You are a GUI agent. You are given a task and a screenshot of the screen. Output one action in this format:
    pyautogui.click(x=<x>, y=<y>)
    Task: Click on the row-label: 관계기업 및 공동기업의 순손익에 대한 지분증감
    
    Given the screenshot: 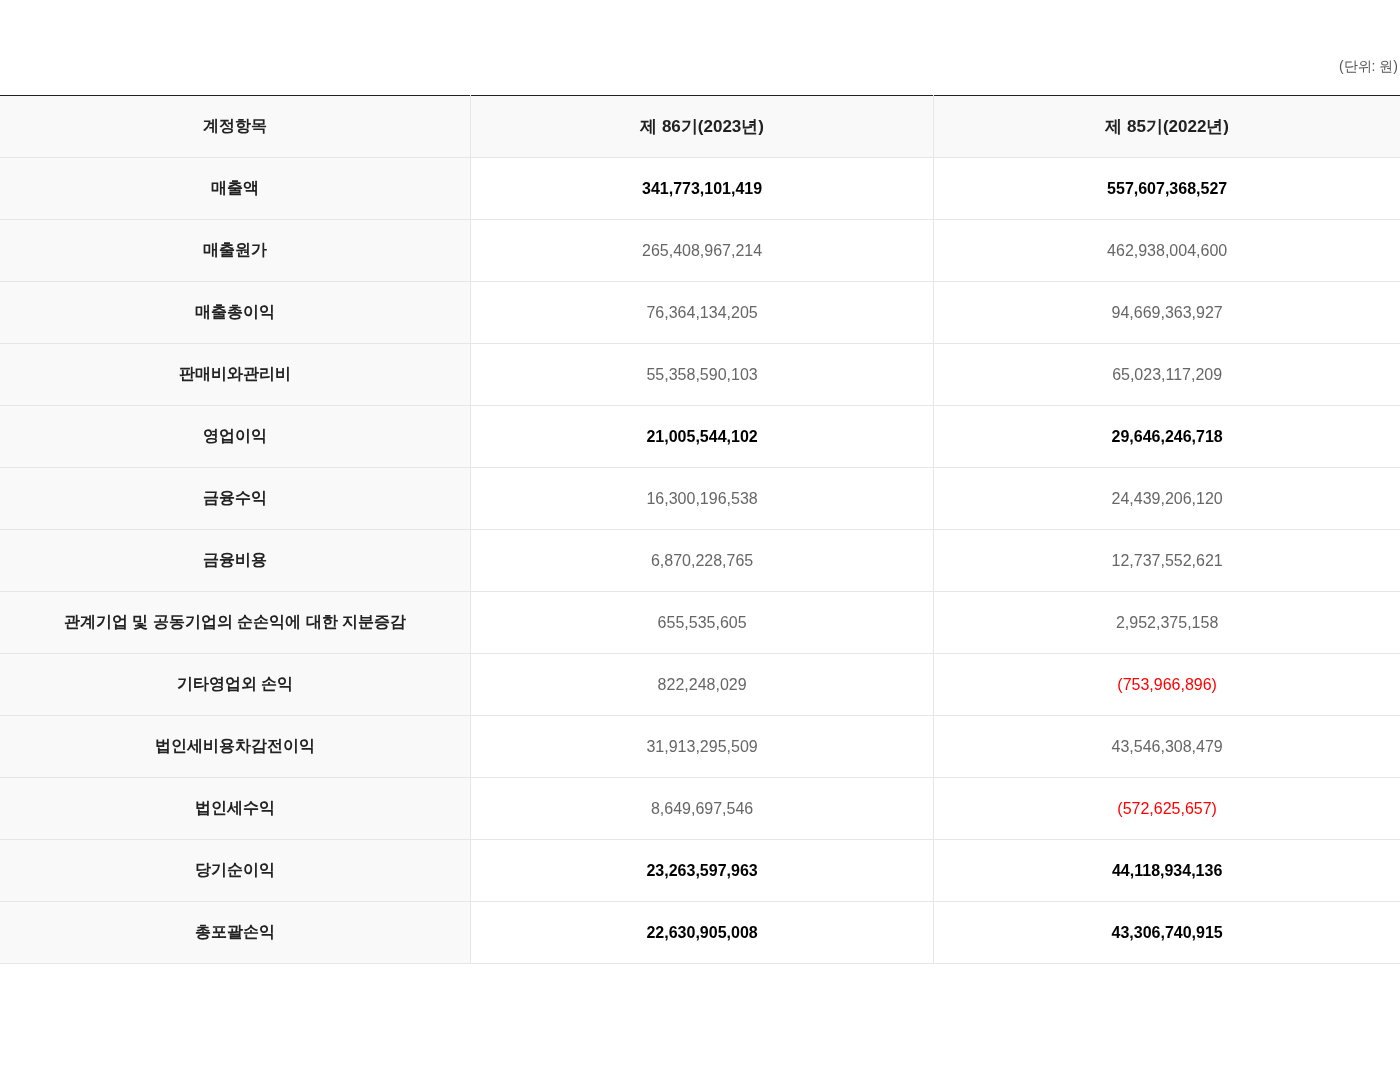 What is the action you would take?
    pyautogui.click(x=235, y=622)
    